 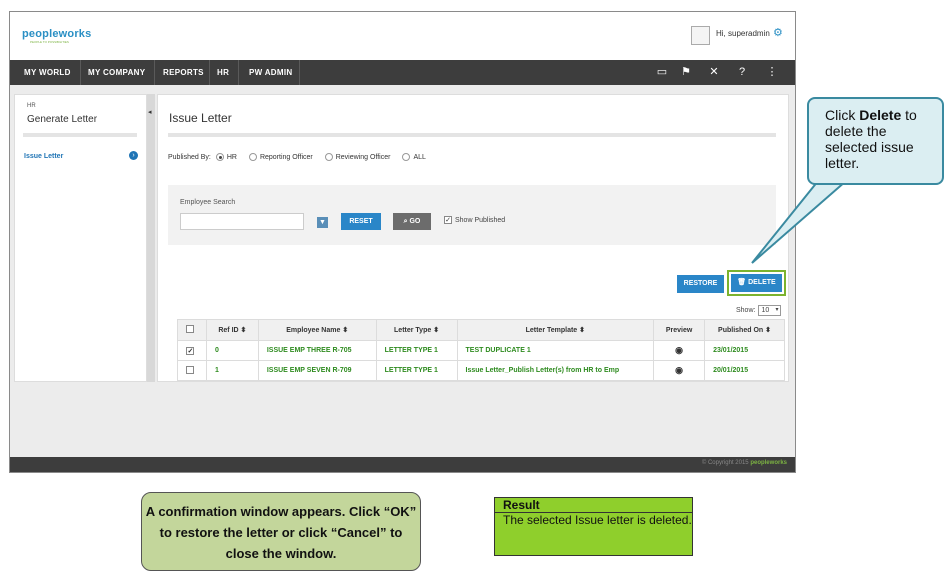 I want to click on callout-pointer-shape, so click(x=800, y=222).